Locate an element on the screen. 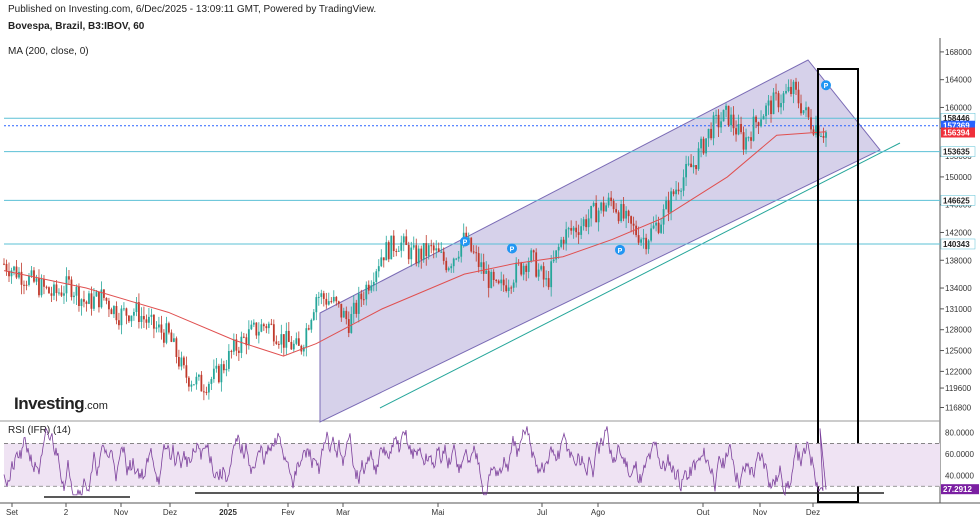  y-tick-label: 160000 is located at coordinates (958, 107).